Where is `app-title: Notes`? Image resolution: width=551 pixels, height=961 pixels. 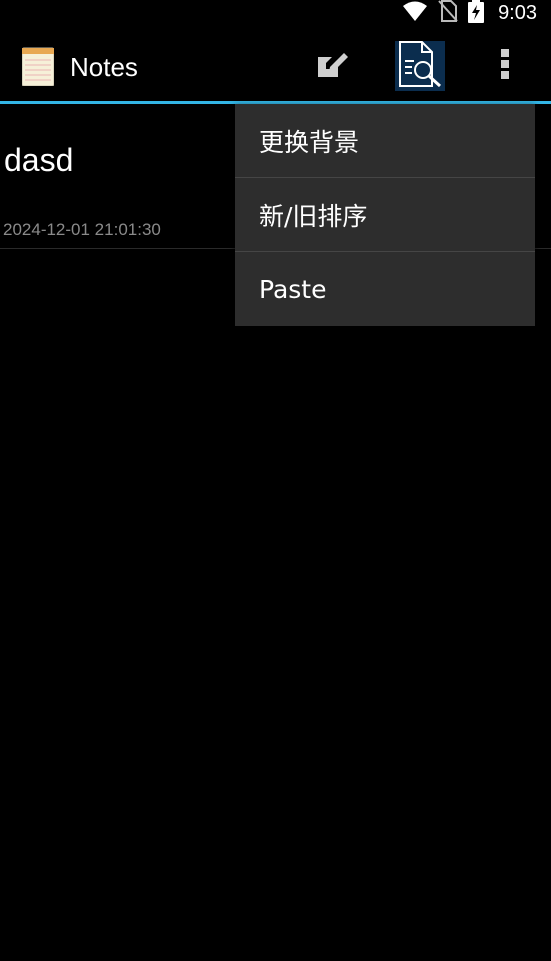
app-title: Notes is located at coordinates (104, 67).